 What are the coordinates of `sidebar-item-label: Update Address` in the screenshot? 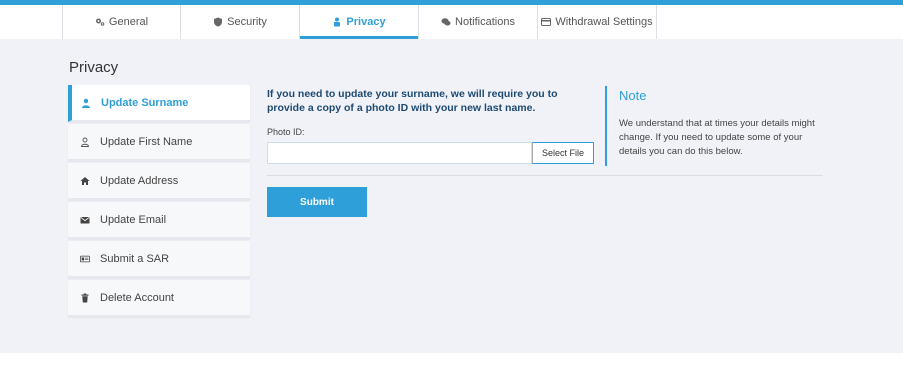 It's located at (139, 180).